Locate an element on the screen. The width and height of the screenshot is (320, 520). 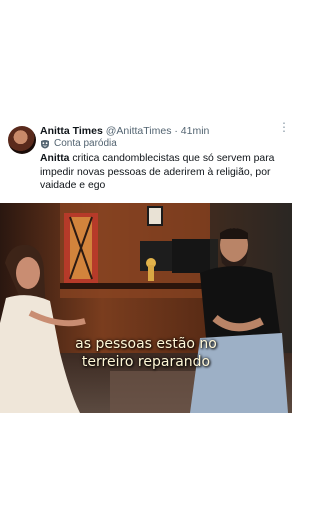
parody-label: Conta paródia is located at coordinates (78, 143).